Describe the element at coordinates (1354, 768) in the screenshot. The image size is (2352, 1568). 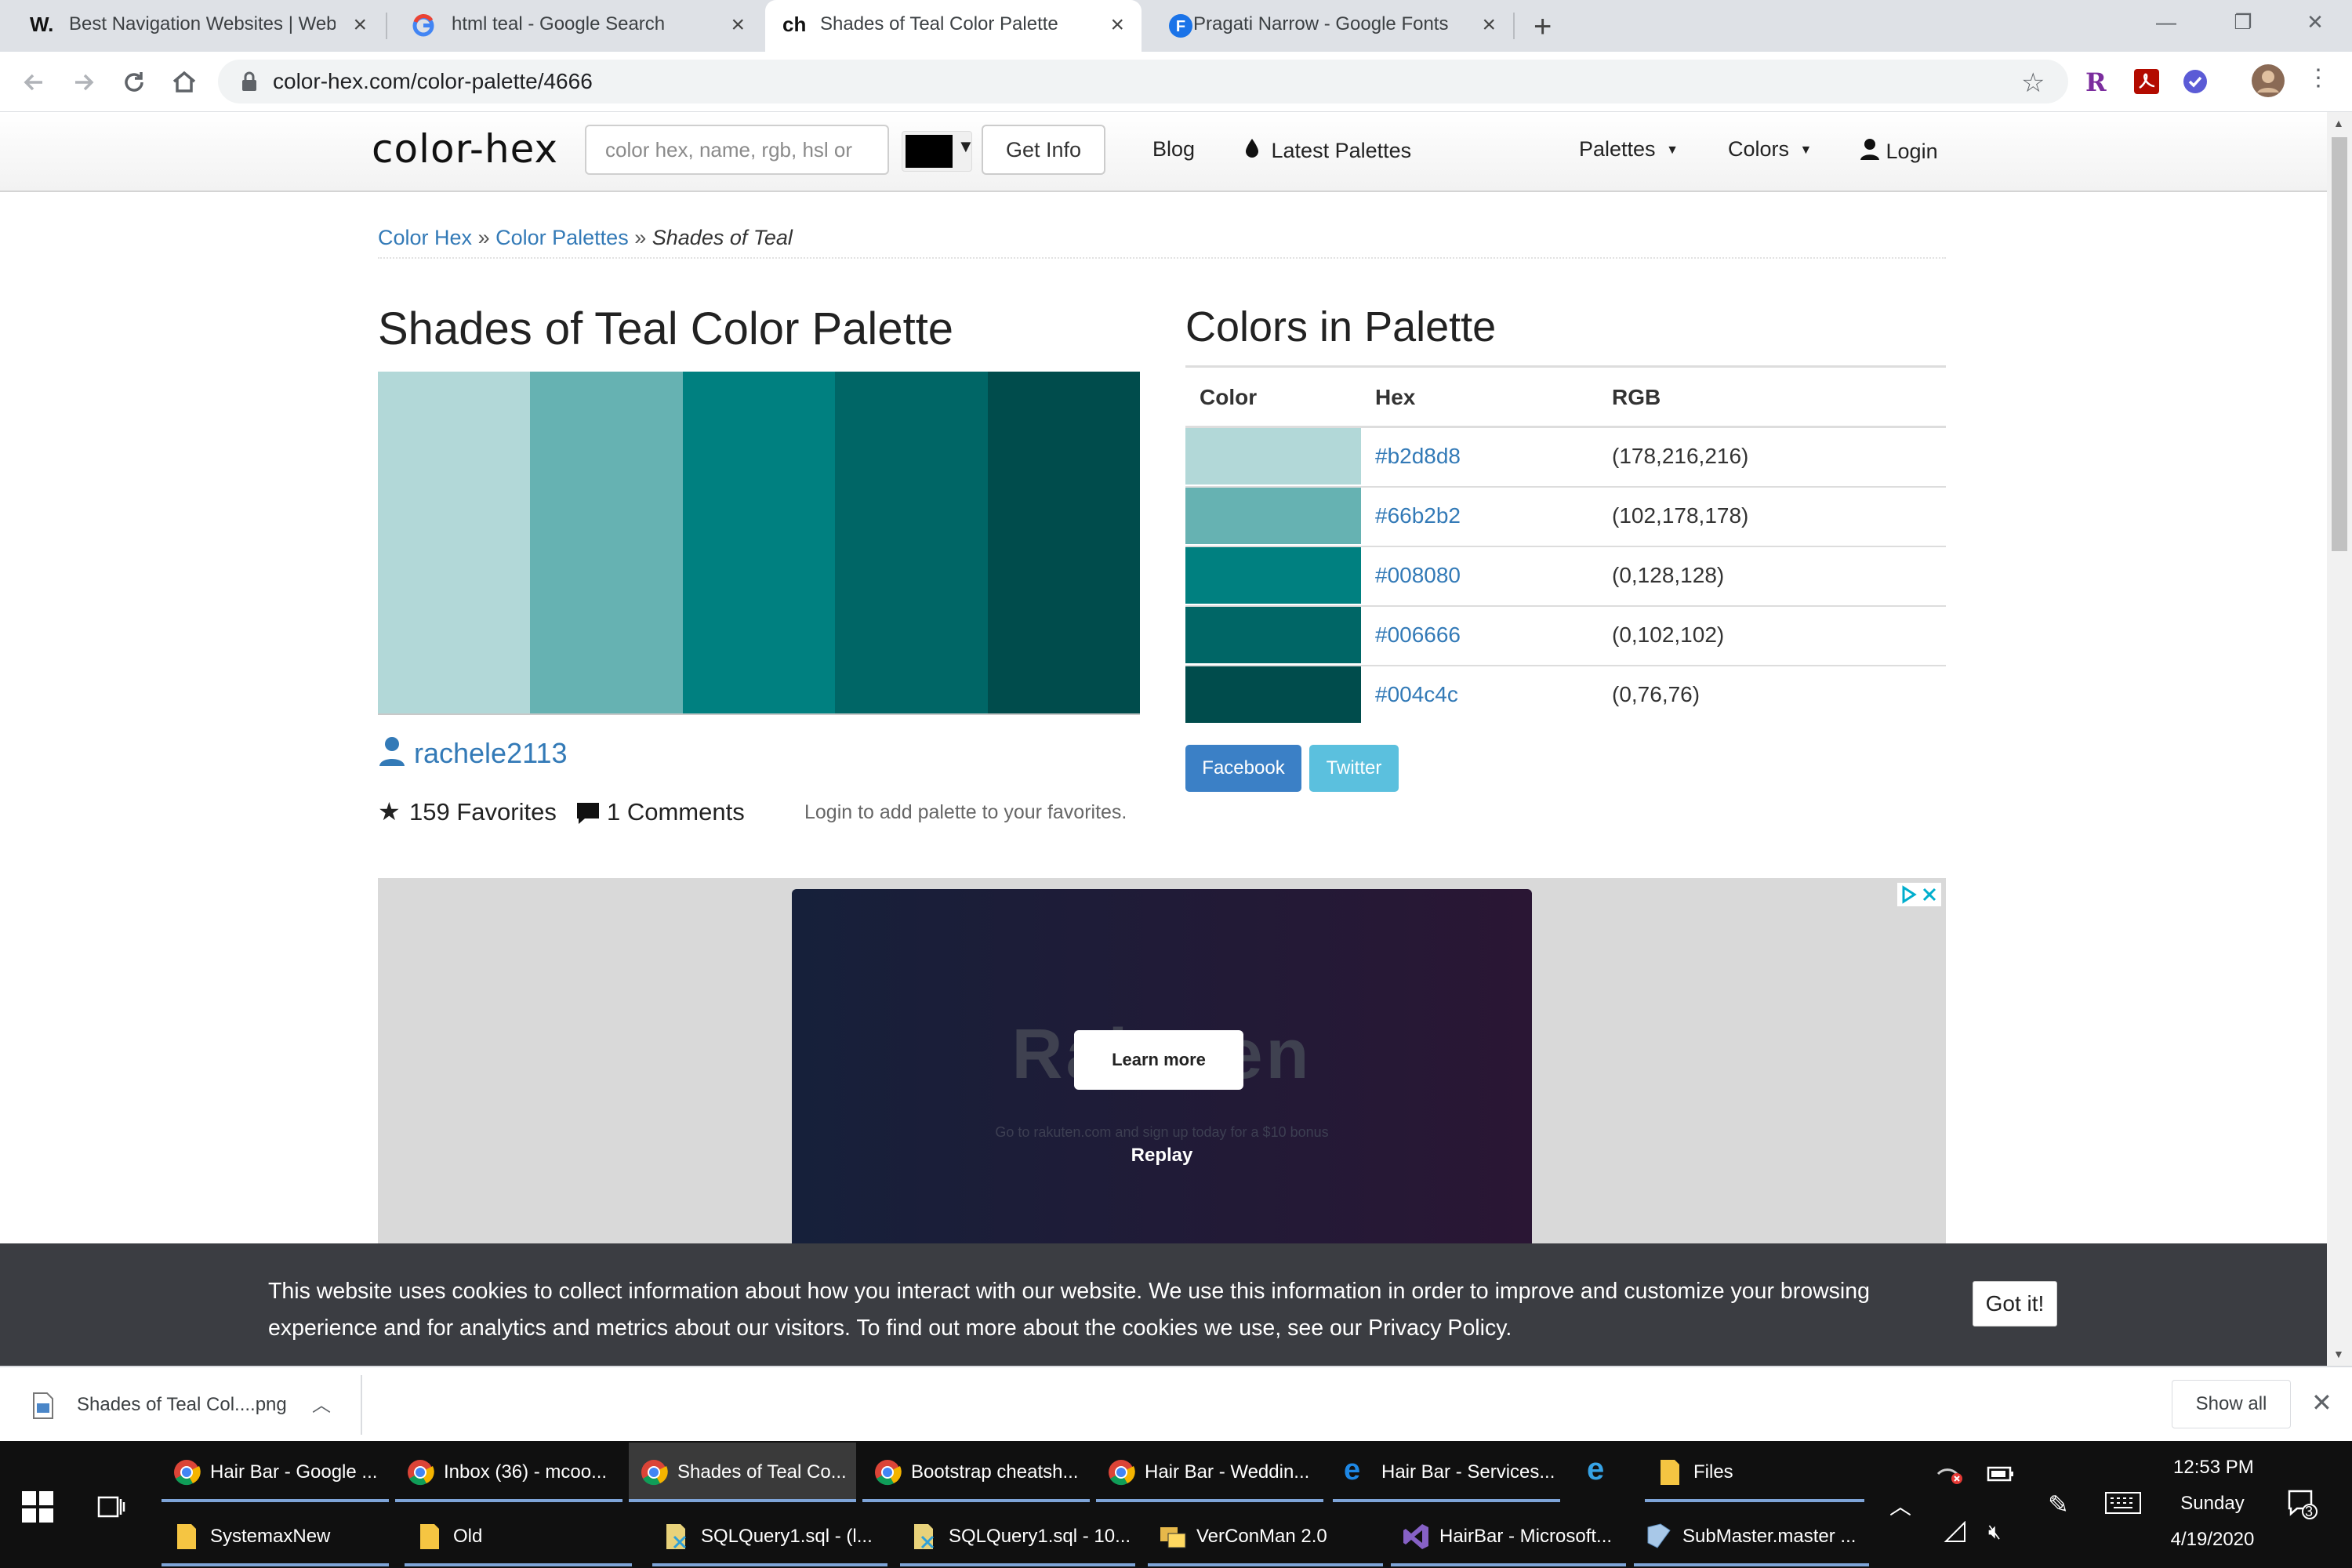
I see `twitter-share-button: Twitter` at that location.